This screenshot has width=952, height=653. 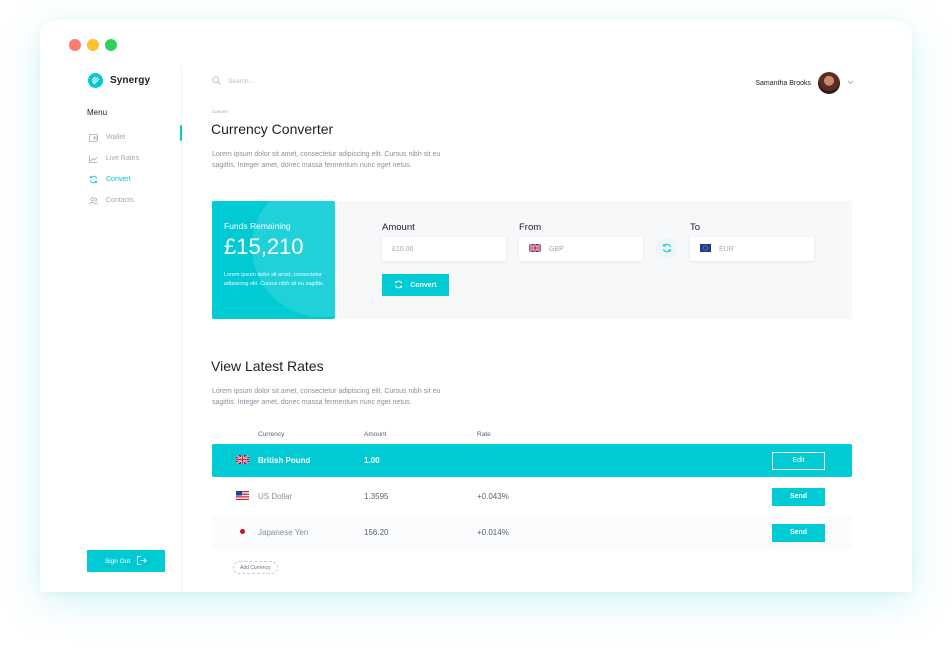 I want to click on chevron-down-icon, so click(x=850, y=83).